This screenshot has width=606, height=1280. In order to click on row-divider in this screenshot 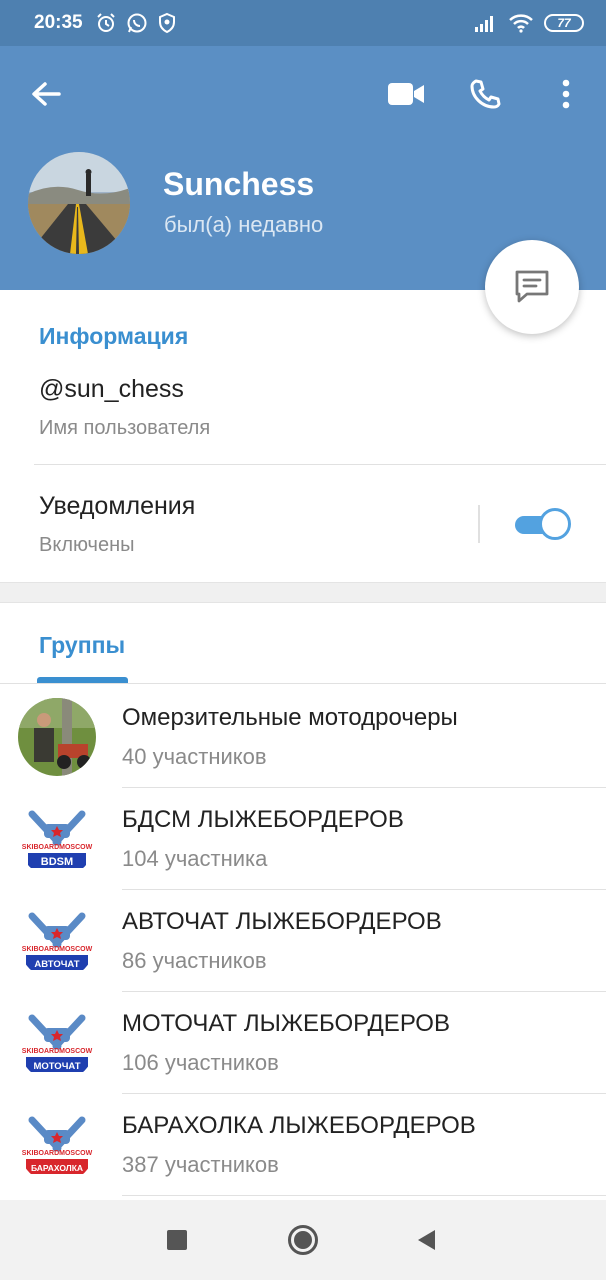, I will do `click(364, 1195)`.